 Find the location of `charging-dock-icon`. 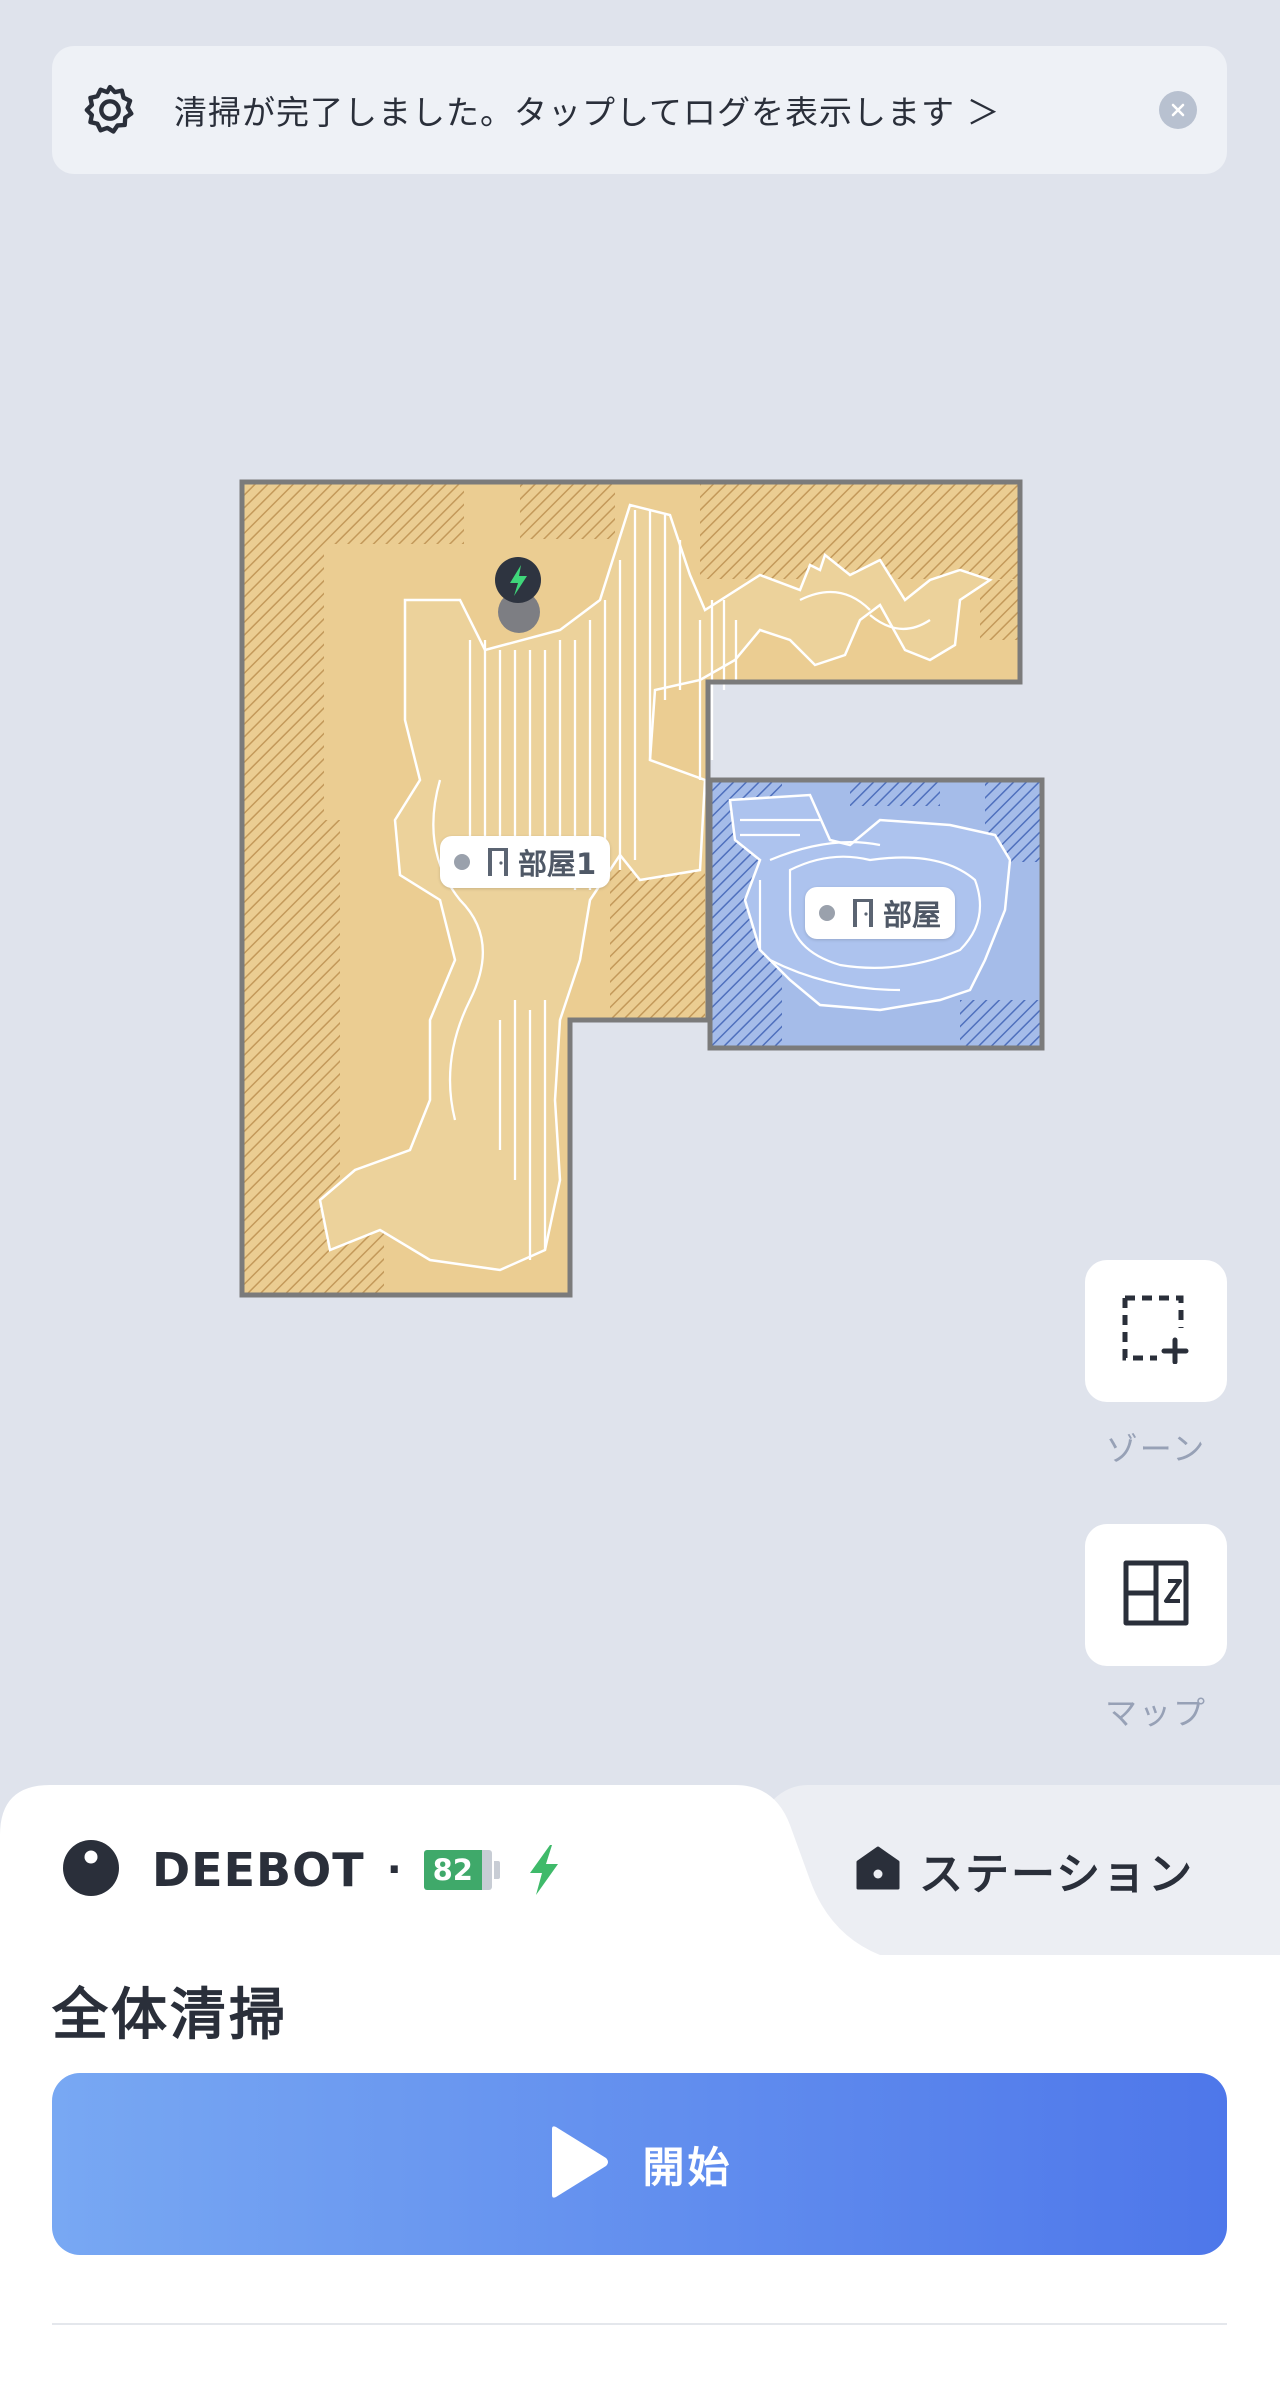

charging-dock-icon is located at coordinates (518, 580).